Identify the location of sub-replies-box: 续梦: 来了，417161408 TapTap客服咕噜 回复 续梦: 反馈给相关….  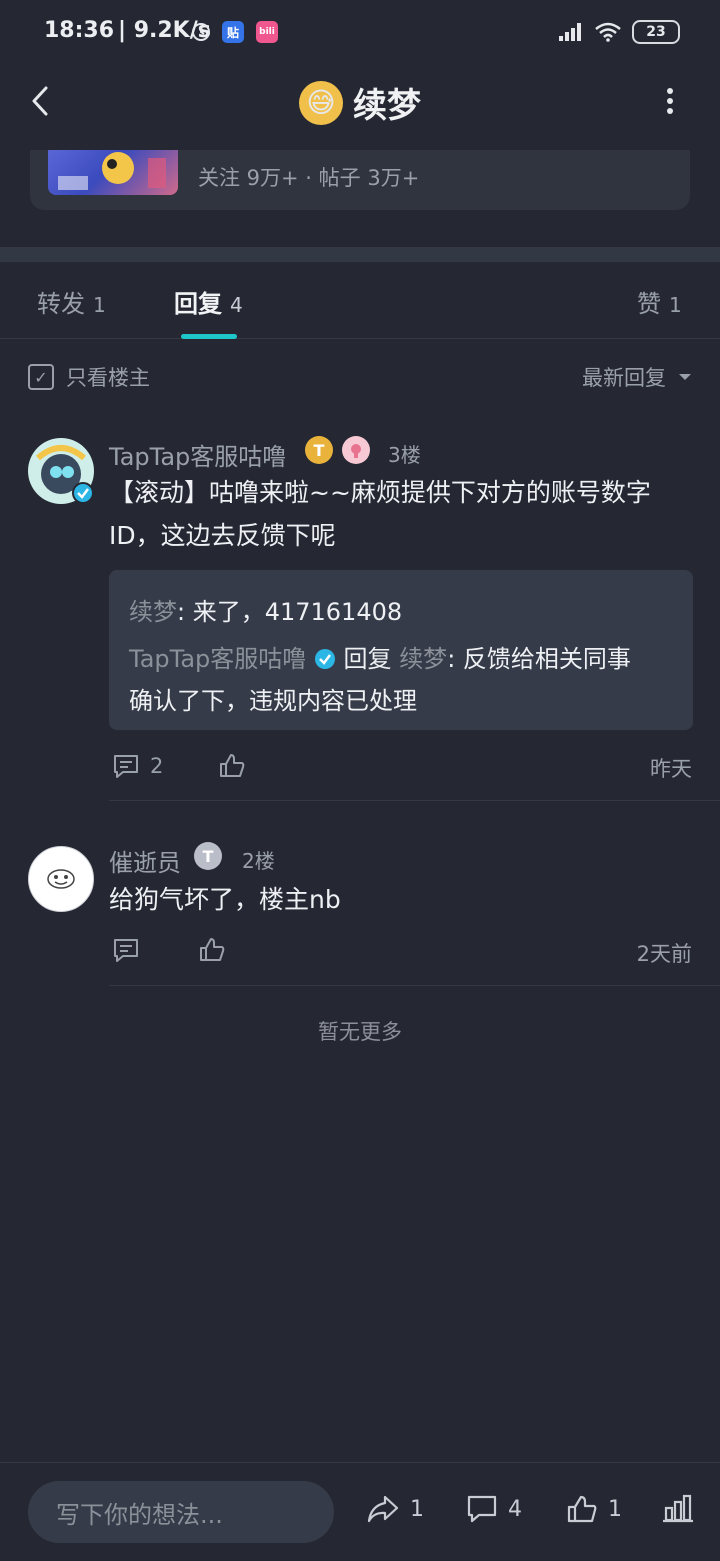
(401, 650).